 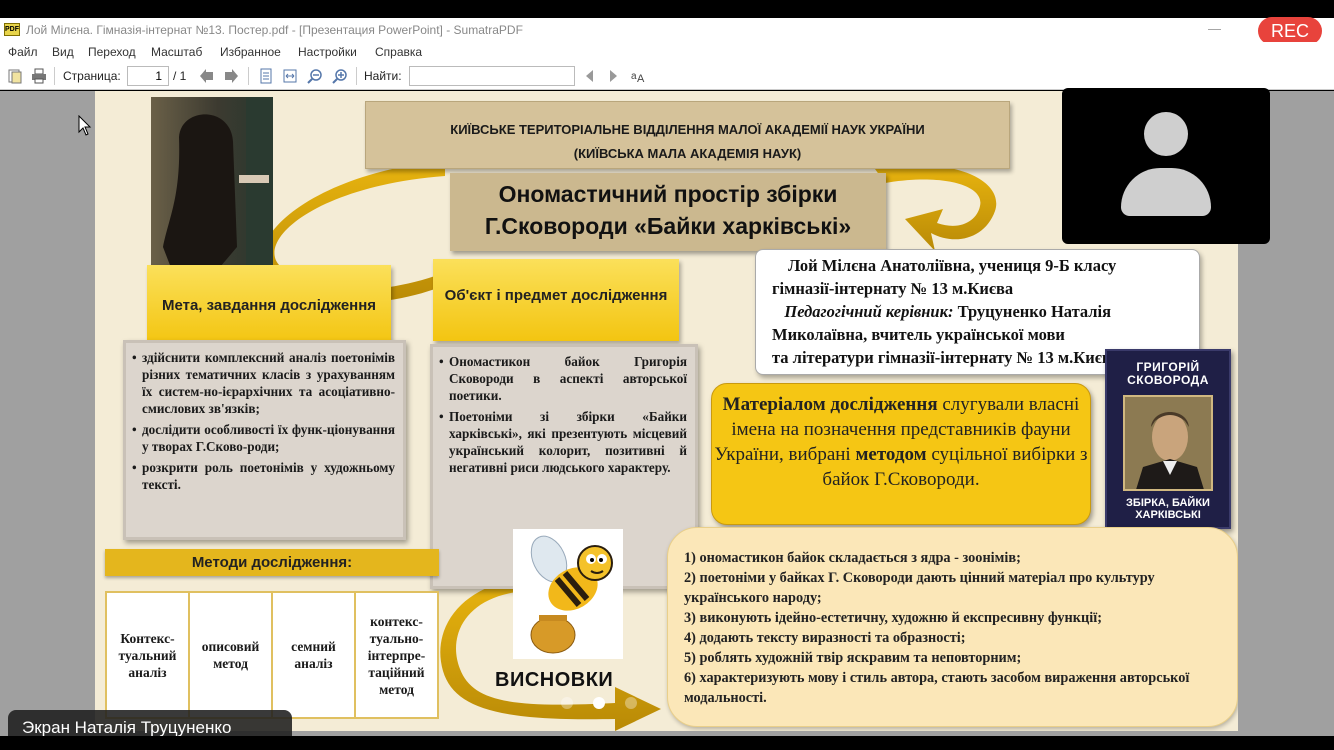 What do you see at coordinates (918, 334) in the screenshot?
I see `author-line4: Миколаївна, вчитель української мови` at bounding box center [918, 334].